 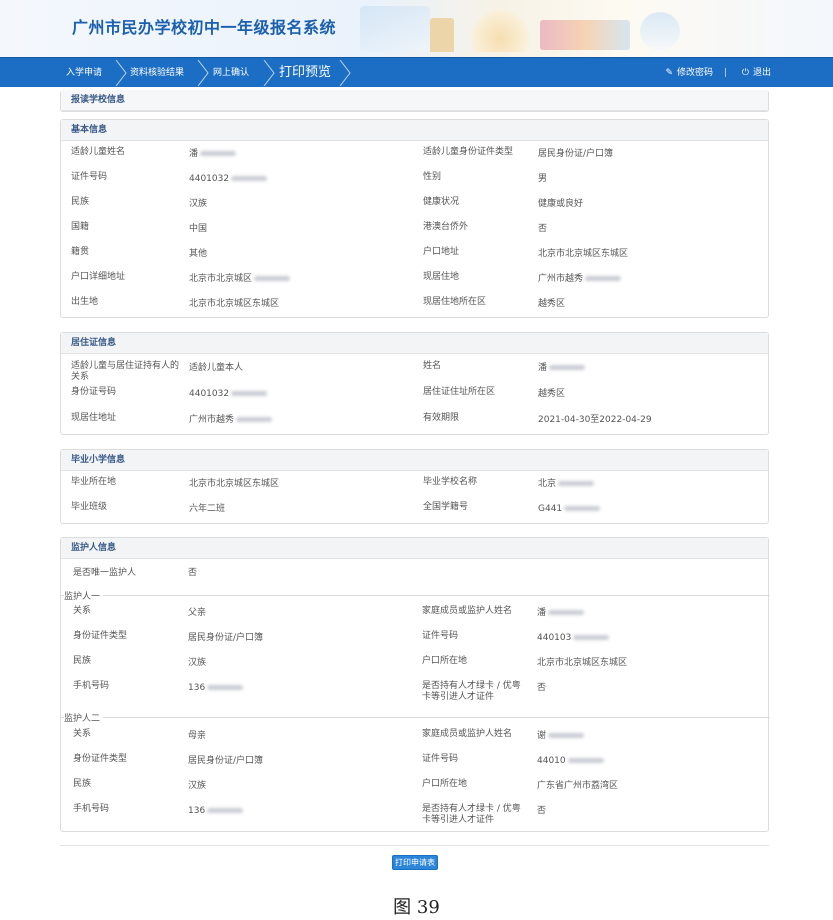 What do you see at coordinates (415, 179) in the screenshot?
I see `info-row: 证件号码 4401032 性别 男` at bounding box center [415, 179].